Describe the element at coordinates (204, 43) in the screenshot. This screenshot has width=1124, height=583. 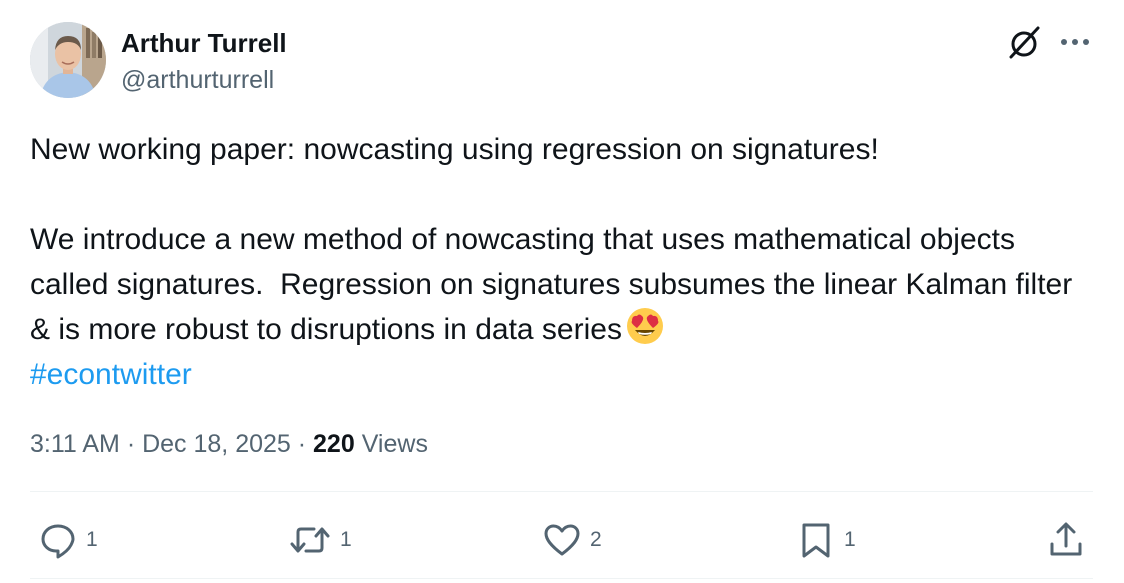
I see `author-name: Arthur Turrell` at that location.